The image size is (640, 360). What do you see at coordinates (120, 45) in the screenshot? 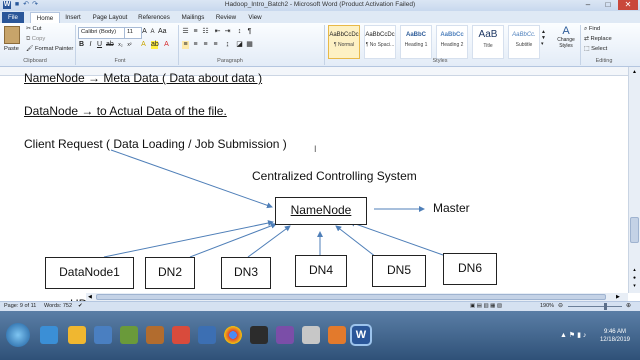
I see `subscript-icon: x₂` at bounding box center [120, 45].